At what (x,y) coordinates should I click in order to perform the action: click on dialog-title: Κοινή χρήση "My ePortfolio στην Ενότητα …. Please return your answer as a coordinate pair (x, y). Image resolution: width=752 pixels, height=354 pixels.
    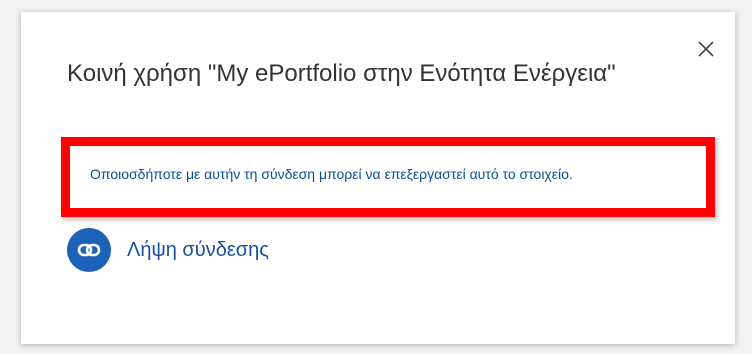
    Looking at the image, I should click on (341, 73).